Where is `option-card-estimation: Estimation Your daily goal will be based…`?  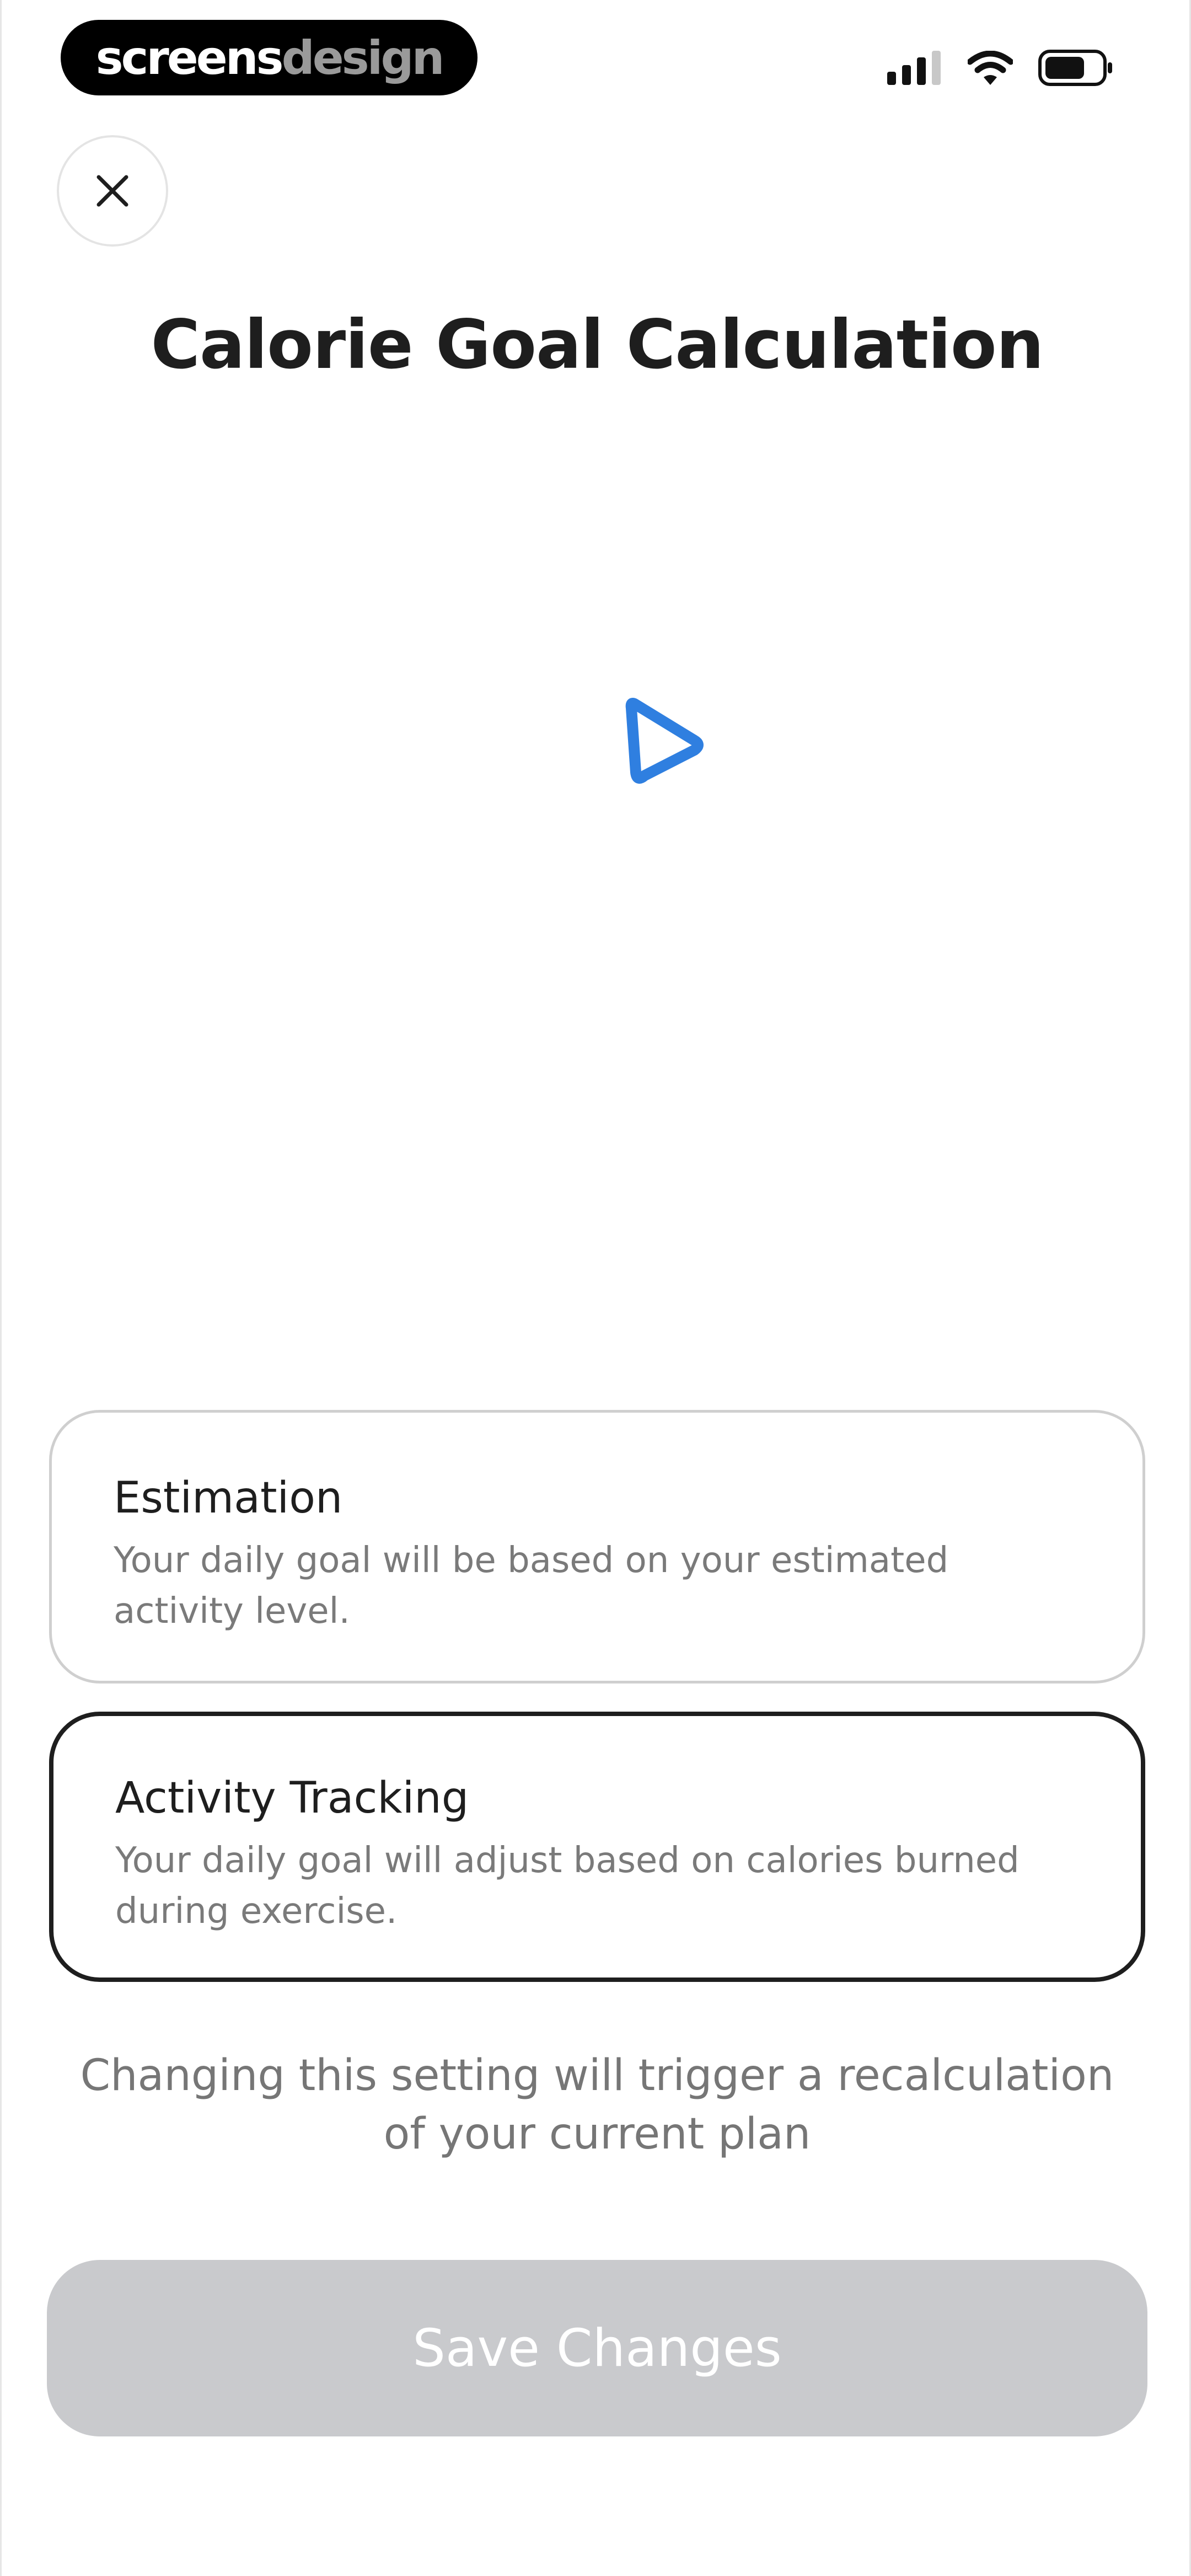
option-card-estimation: Estimation Your daily goal will be based… is located at coordinates (597, 1547).